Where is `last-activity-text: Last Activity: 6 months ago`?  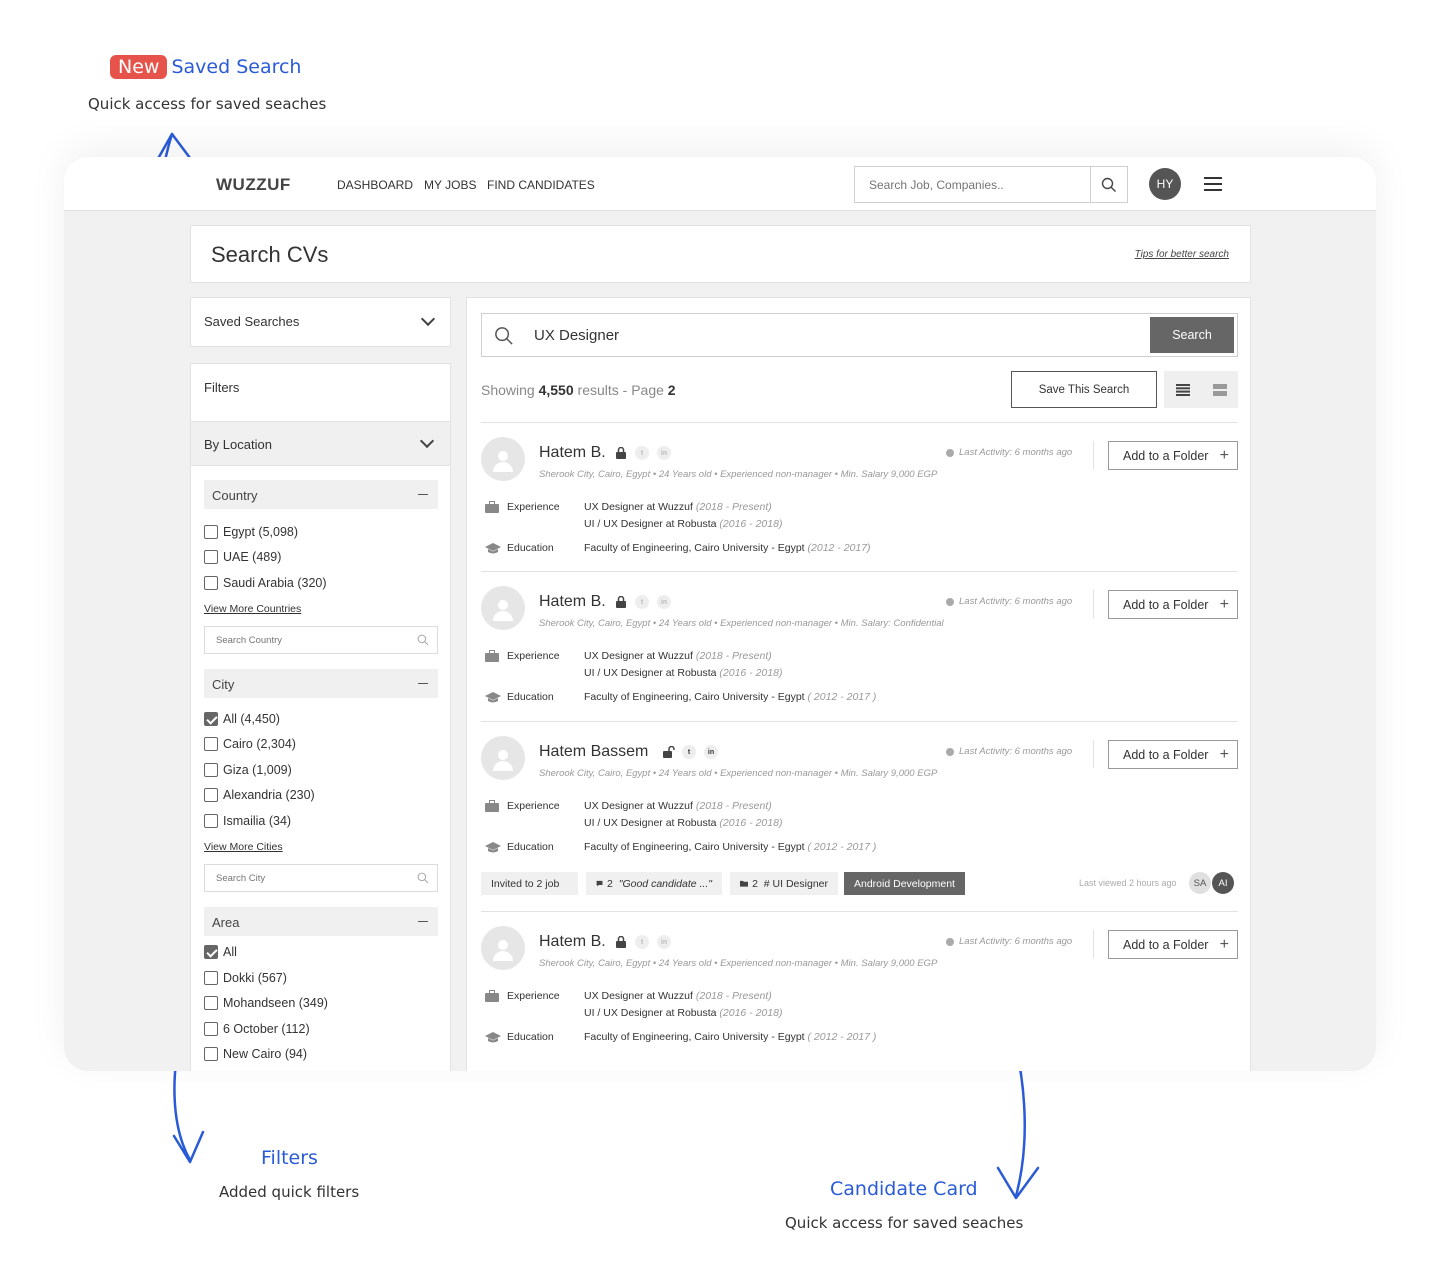
last-activity-text: Last Activity: 6 months ago is located at coordinates (1016, 751).